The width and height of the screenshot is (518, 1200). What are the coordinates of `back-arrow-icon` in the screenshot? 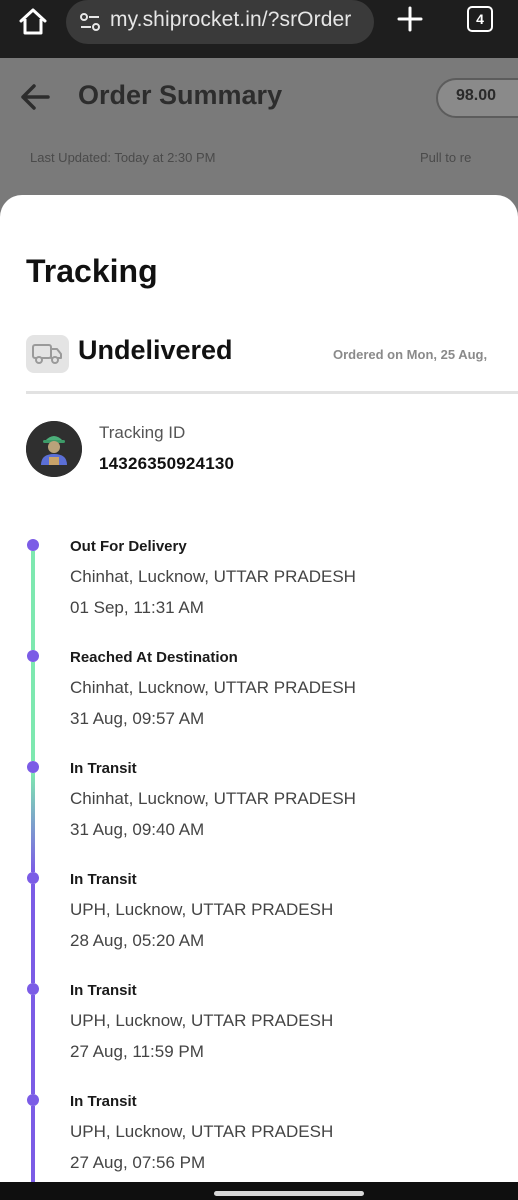 It's located at (35, 97).